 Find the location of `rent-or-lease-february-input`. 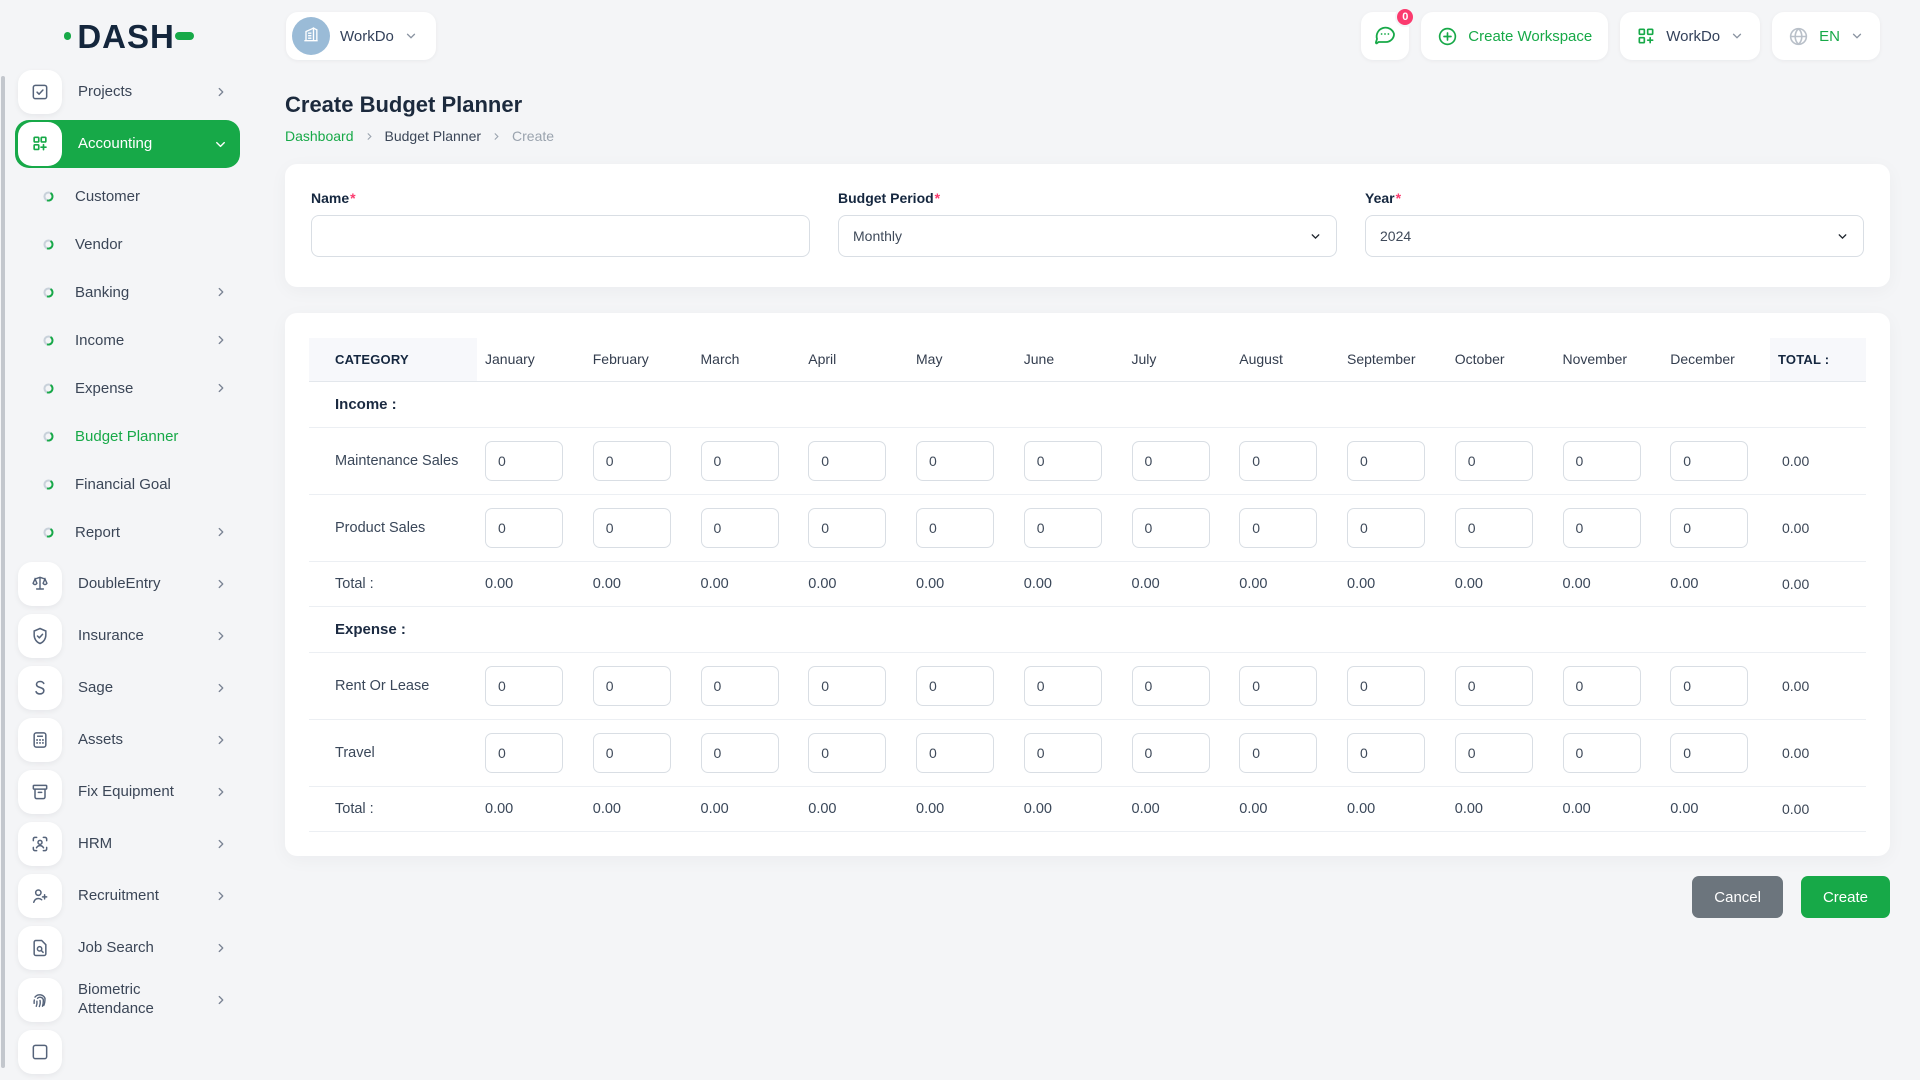

rent-or-lease-february-input is located at coordinates (631, 686).